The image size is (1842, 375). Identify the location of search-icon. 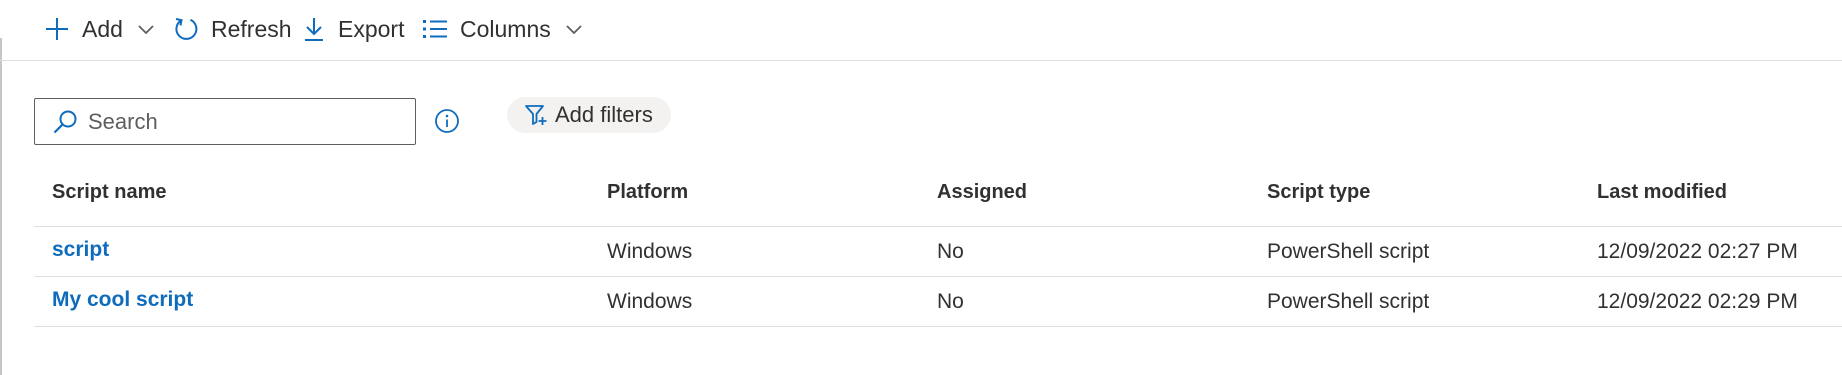
(65, 122).